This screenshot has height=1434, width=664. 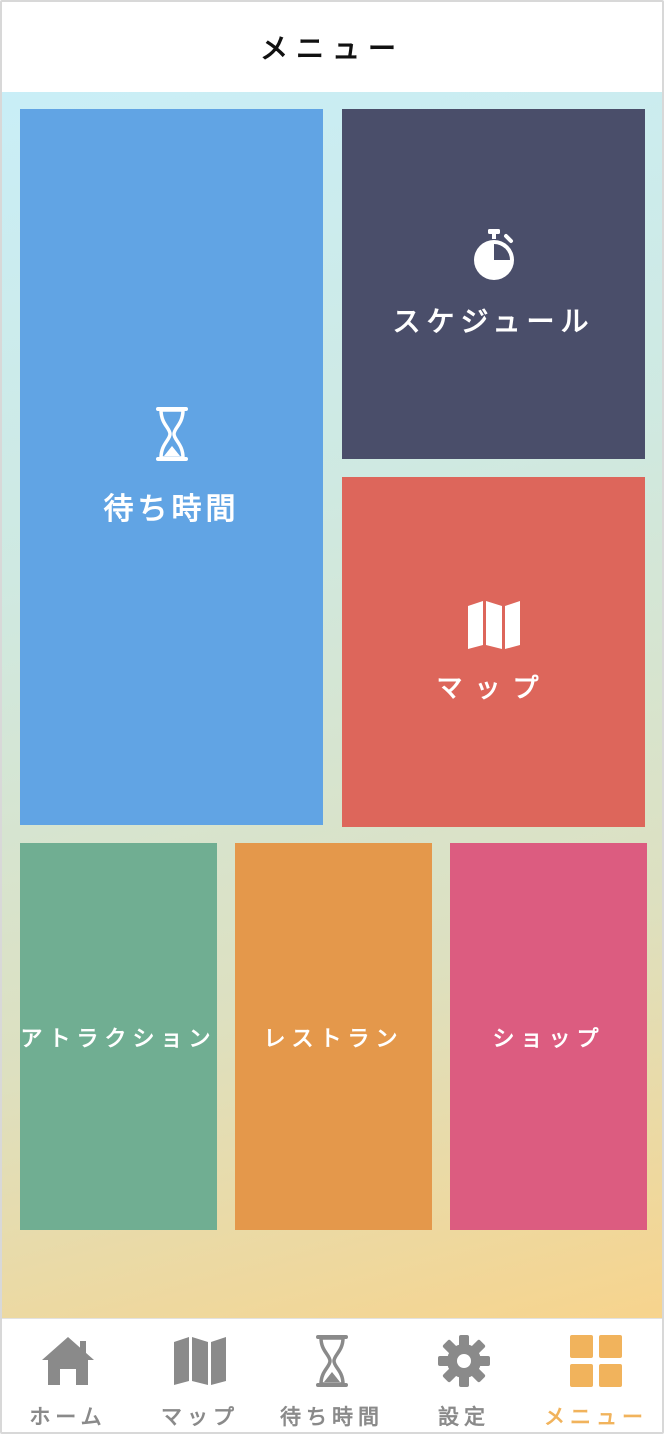 I want to click on tab-settings-label: 設定, so click(x=464, y=1417).